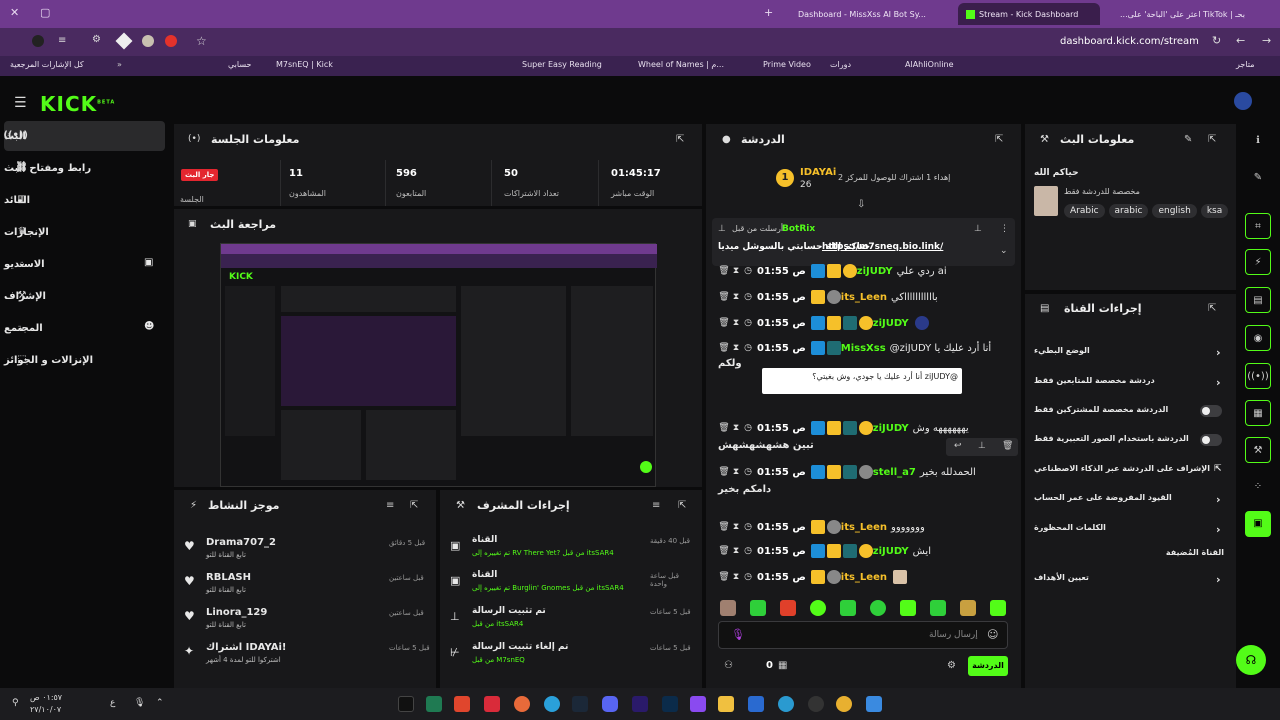 The height and width of the screenshot is (720, 1280). Describe the element at coordinates (1258, 300) in the screenshot. I see `document-icon: ▤` at that location.